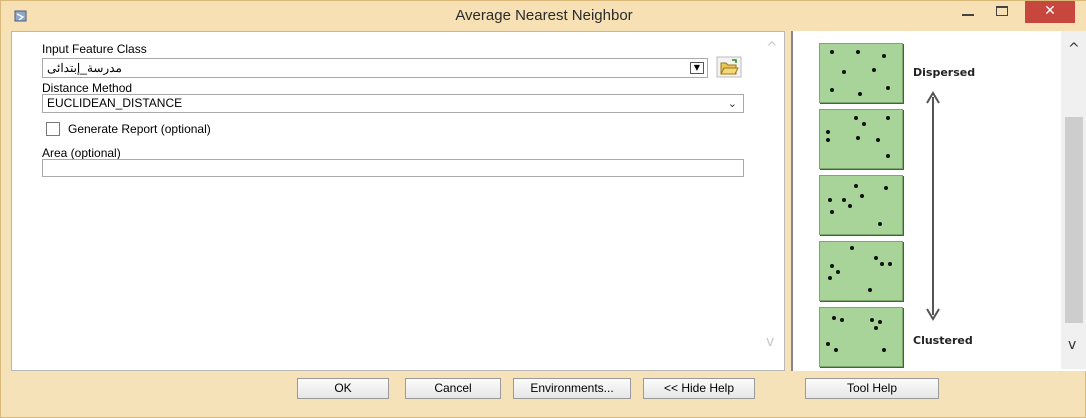 Image resolution: width=1086 pixels, height=418 pixels. Describe the element at coordinates (393, 168) in the screenshot. I see `area-input` at that location.